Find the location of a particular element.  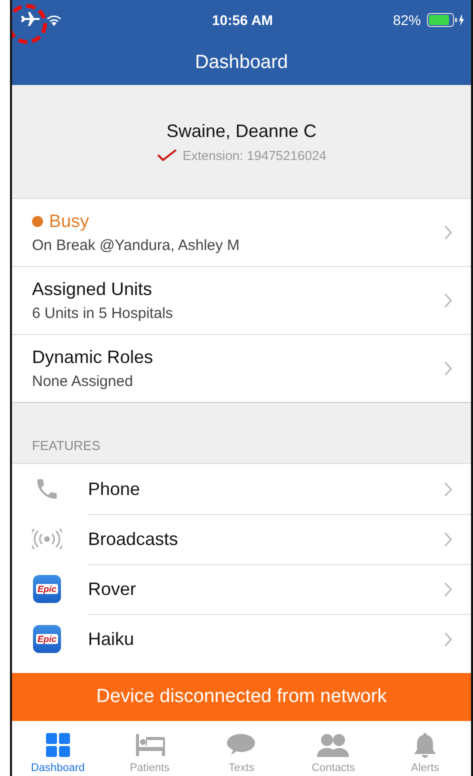

screen-title: Dashboard is located at coordinates (241, 62).